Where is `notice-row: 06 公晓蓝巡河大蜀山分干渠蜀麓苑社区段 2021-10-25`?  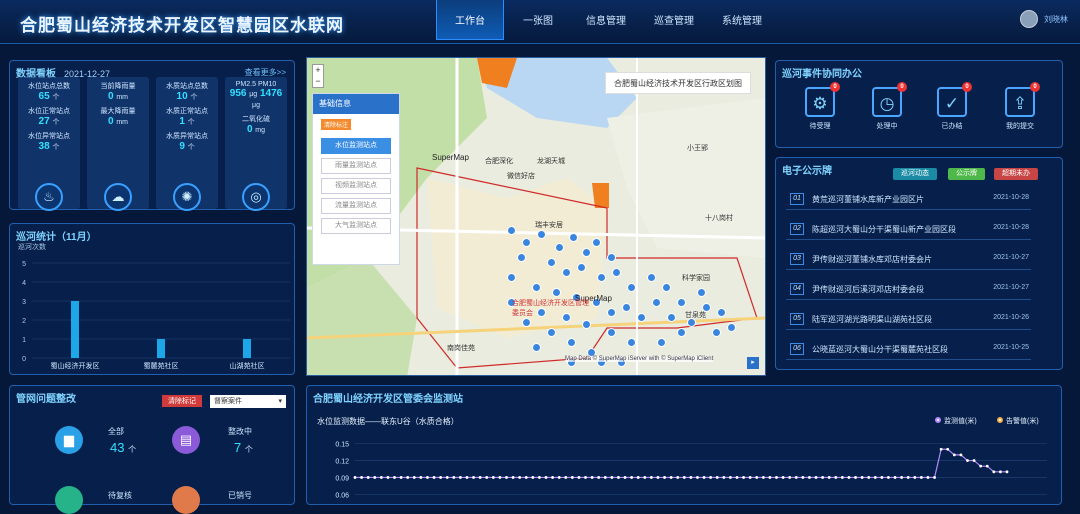
notice-row: 06 公晓蓝巡河大蜀山分干渠蜀麓苑社区段 2021-10-25 is located at coordinates (908, 349).